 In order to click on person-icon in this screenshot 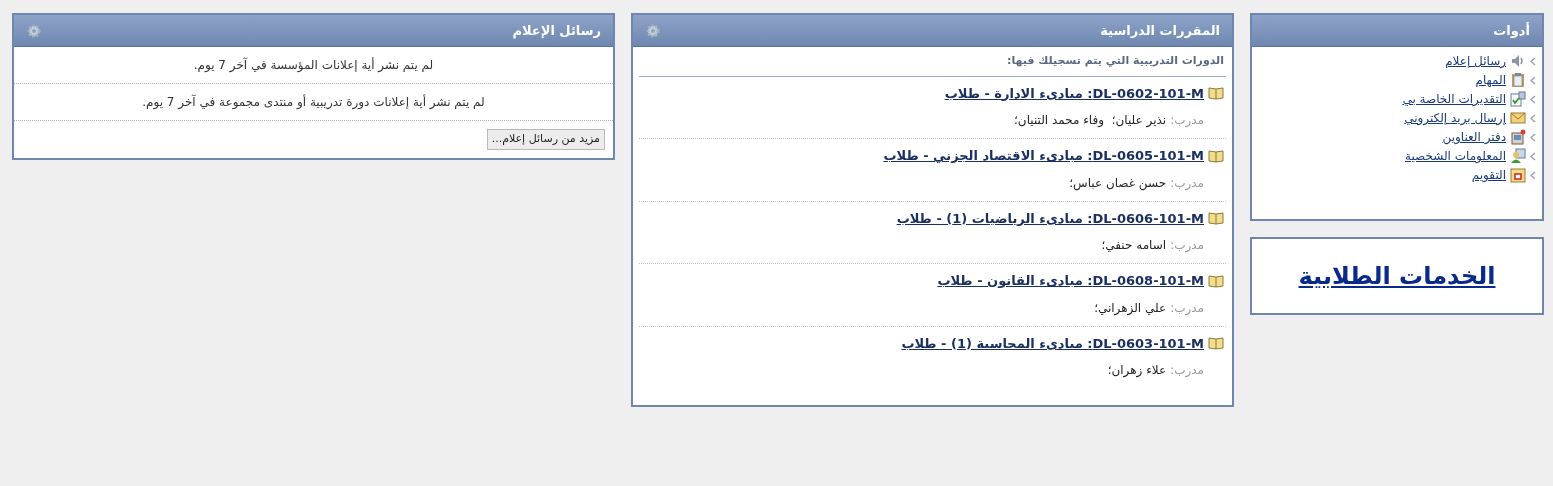, I will do `click(1518, 156)`.